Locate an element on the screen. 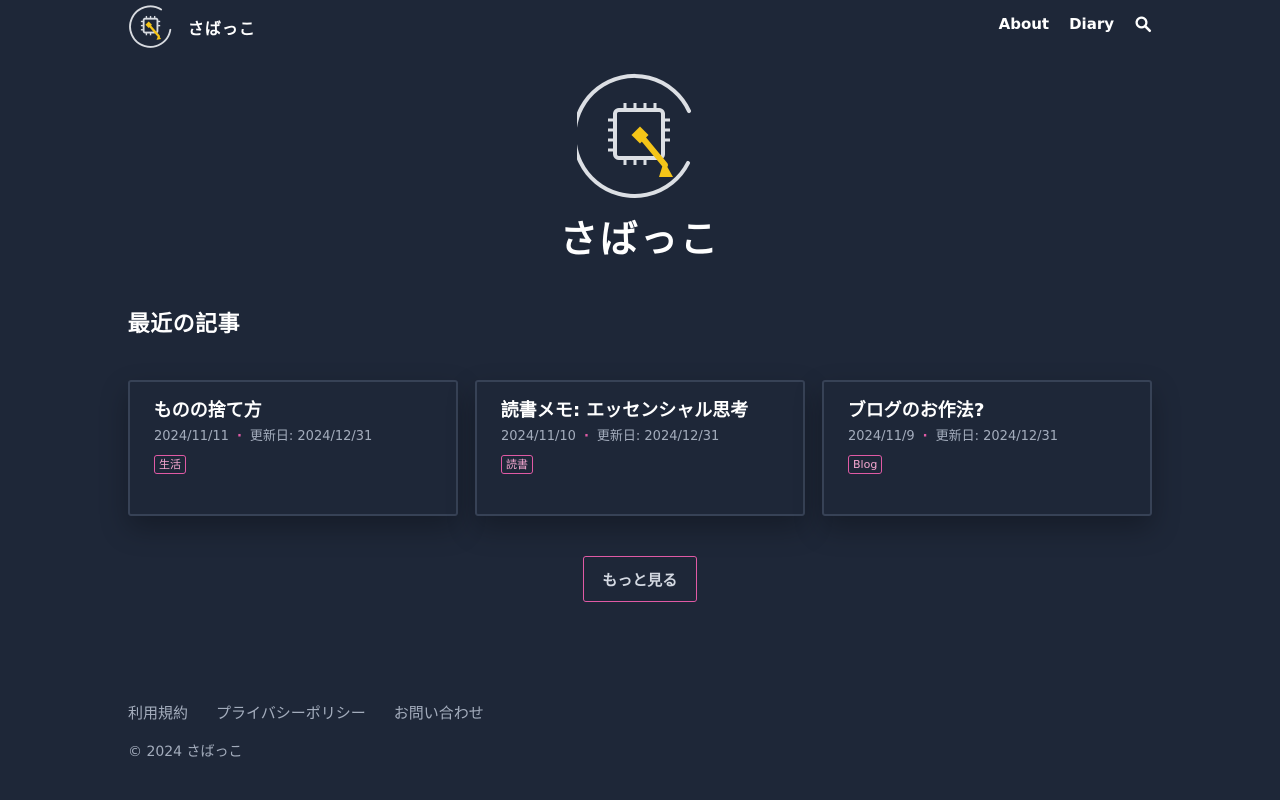 The image size is (1280, 800). site-header: さばっこ About Diary is located at coordinates (640, 27).